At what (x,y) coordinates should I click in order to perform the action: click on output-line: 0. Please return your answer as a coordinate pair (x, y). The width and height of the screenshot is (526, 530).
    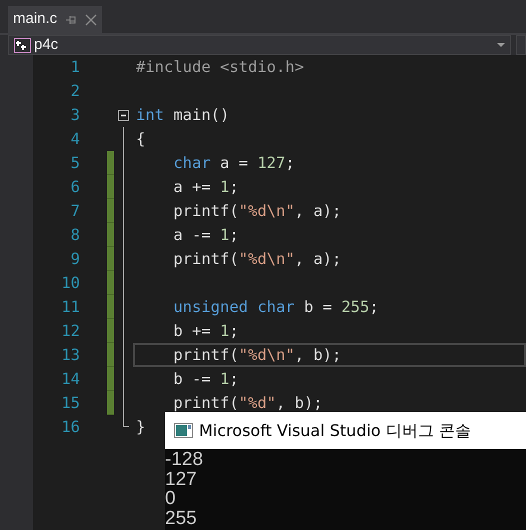
    Looking at the image, I should click on (170, 498).